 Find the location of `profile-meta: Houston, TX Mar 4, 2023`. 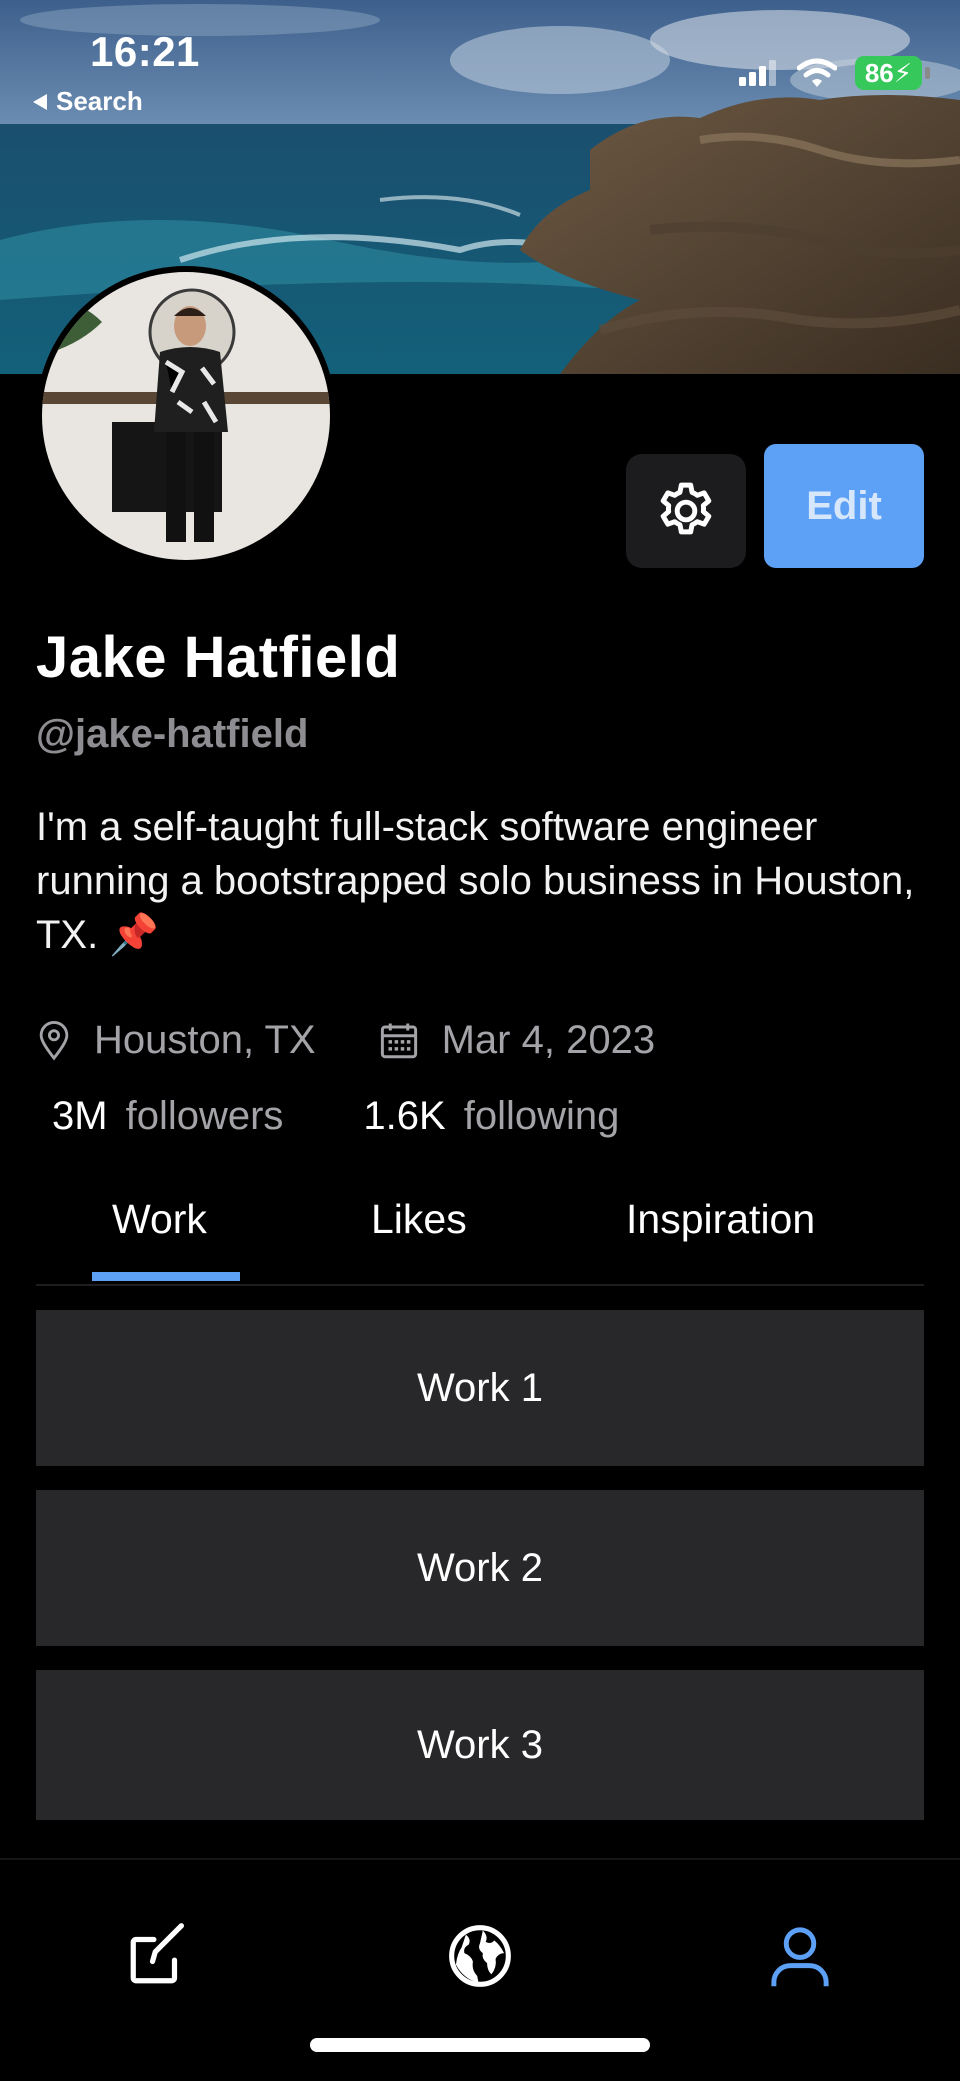

profile-meta: Houston, TX Mar 4, 2023 is located at coordinates (345, 1040).